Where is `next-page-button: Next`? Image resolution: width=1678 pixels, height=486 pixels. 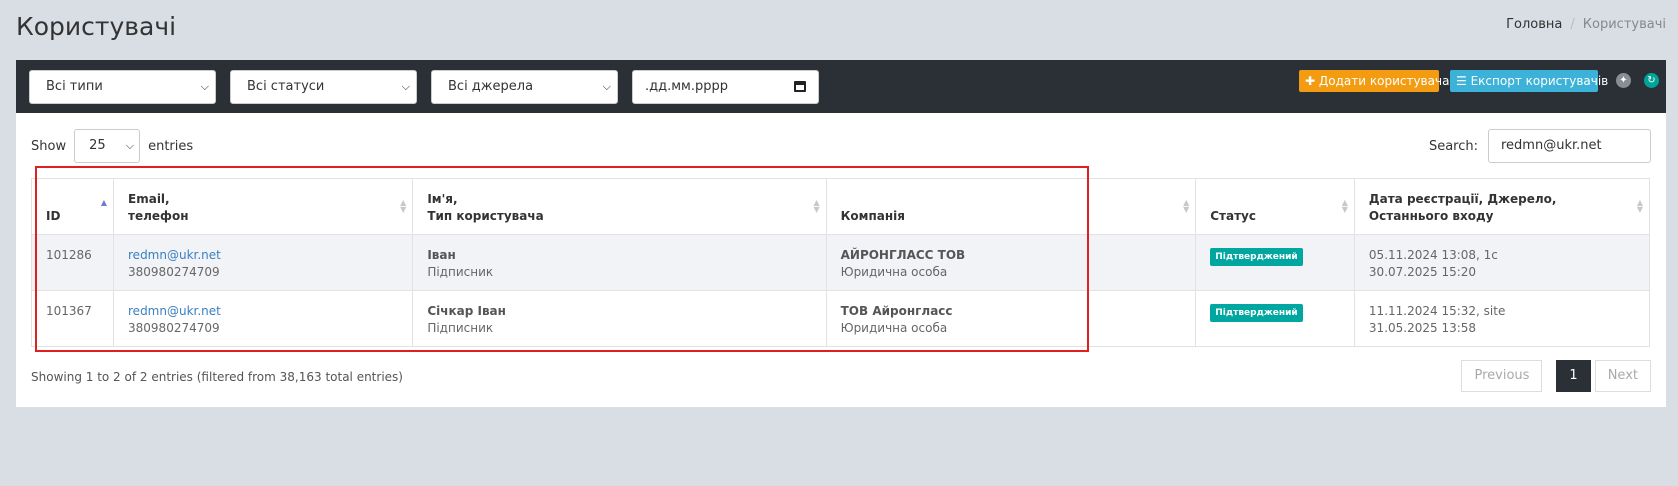 next-page-button: Next is located at coordinates (1622, 376).